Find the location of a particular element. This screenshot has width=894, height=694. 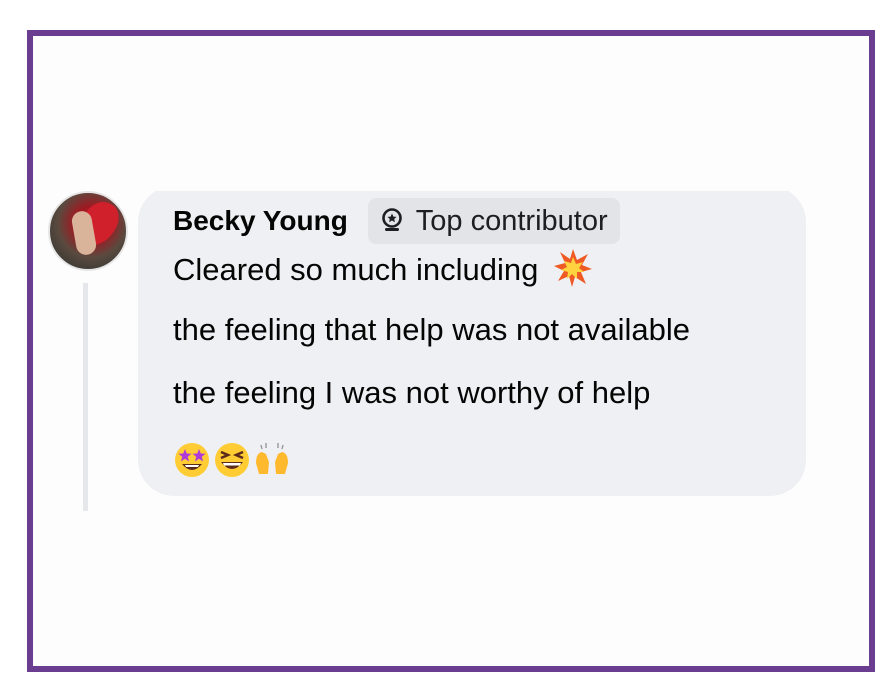

laughing-emoji-icon is located at coordinates (232, 460).